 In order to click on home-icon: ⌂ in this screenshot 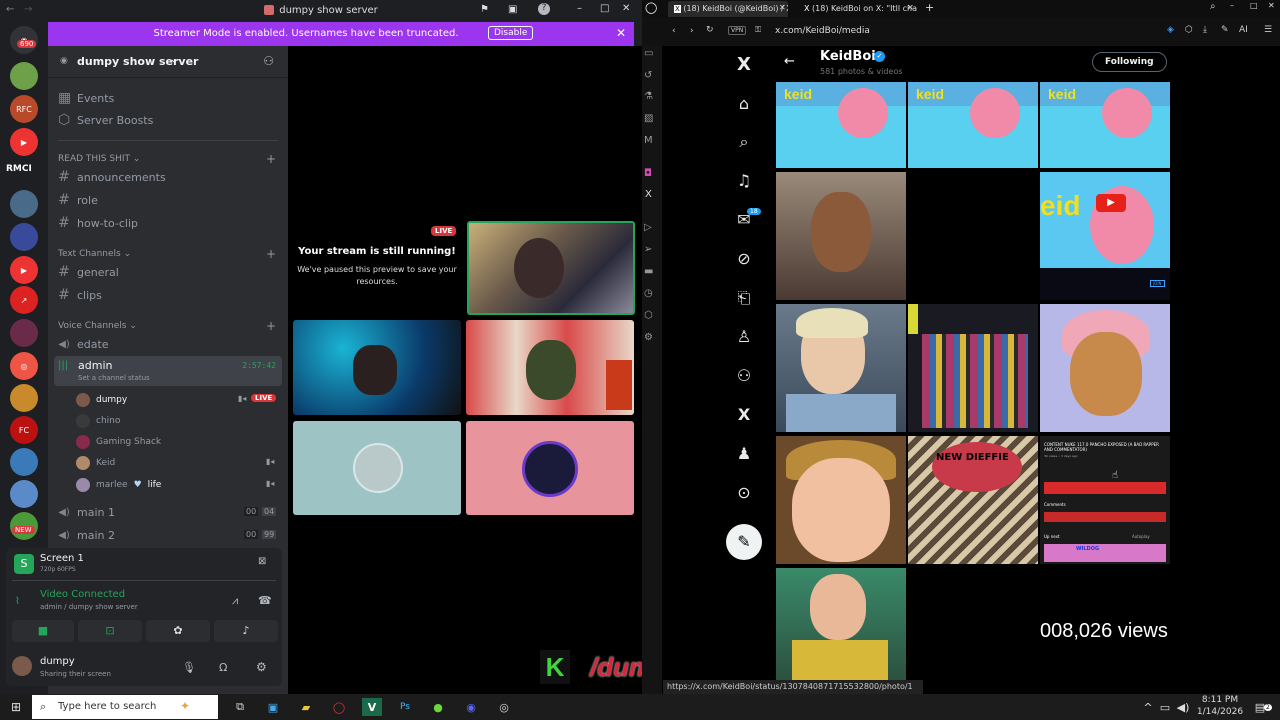, I will do `click(744, 103)`.